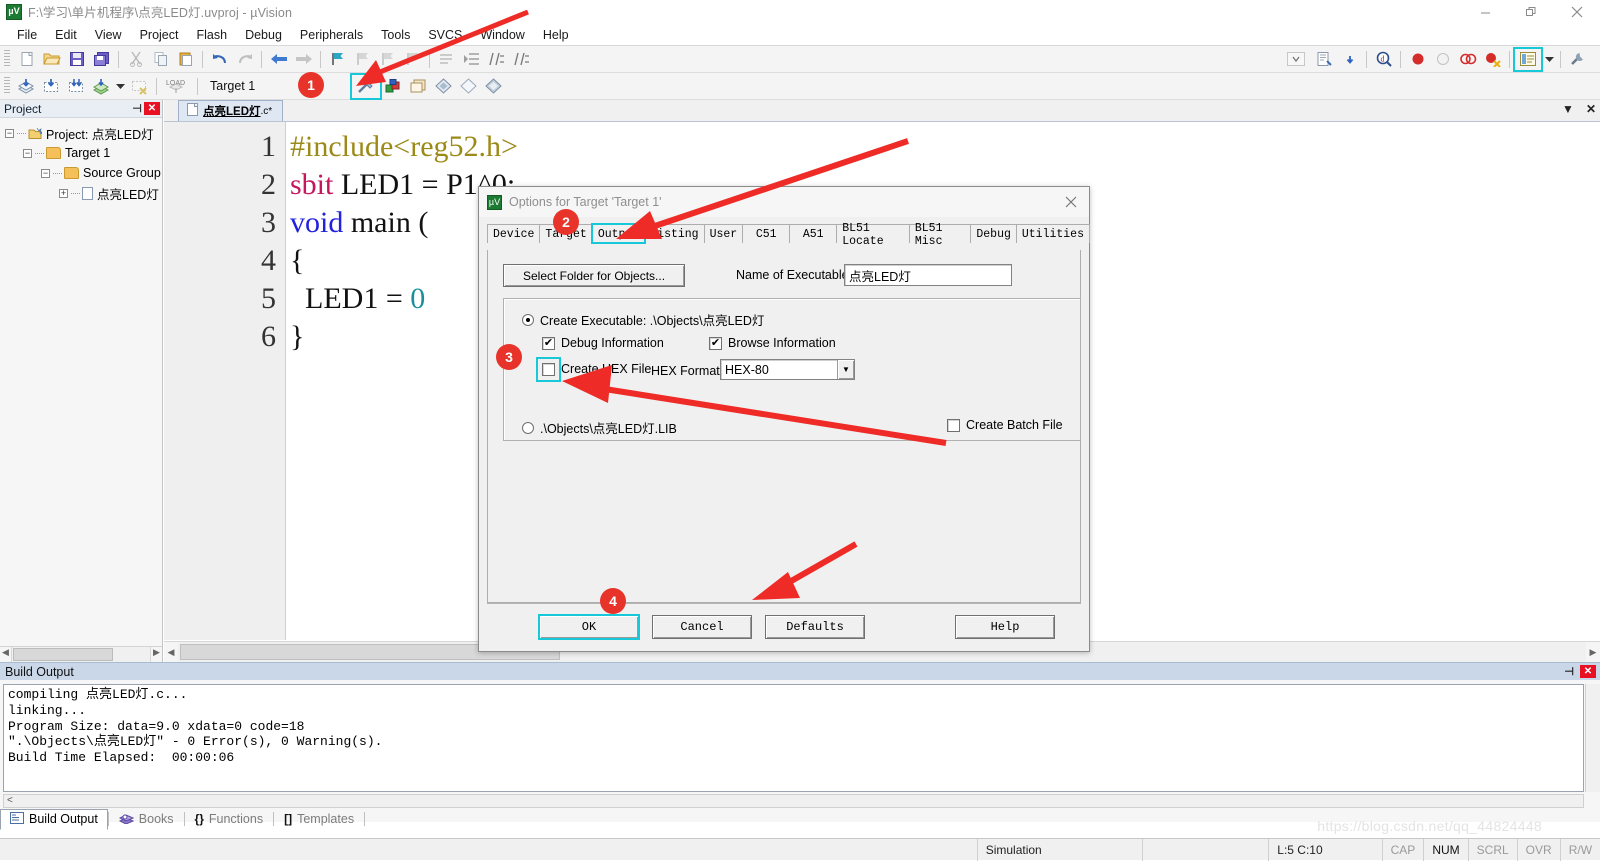 The height and width of the screenshot is (861, 1600). What do you see at coordinates (528, 427) in the screenshot?
I see `radio-create-library` at bounding box center [528, 427].